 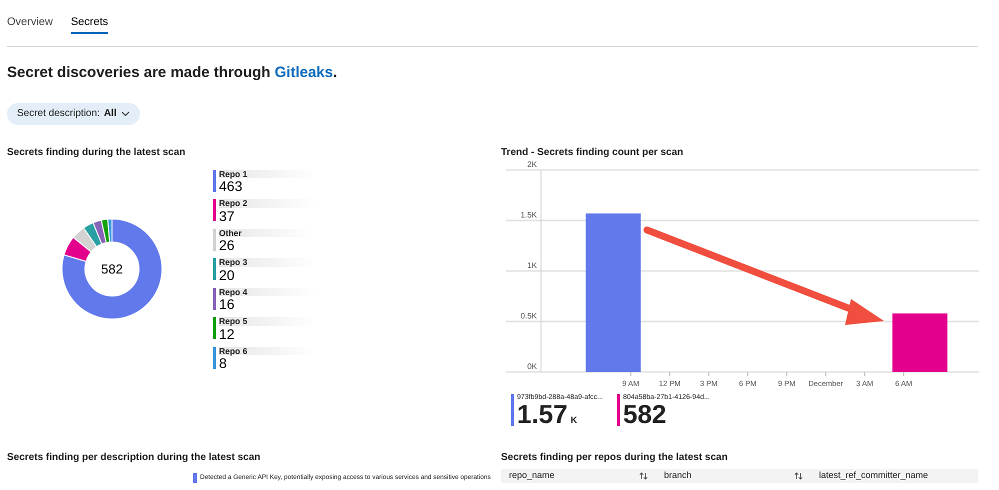 What do you see at coordinates (733, 475) in the screenshot?
I see `column-header: branch` at bounding box center [733, 475].